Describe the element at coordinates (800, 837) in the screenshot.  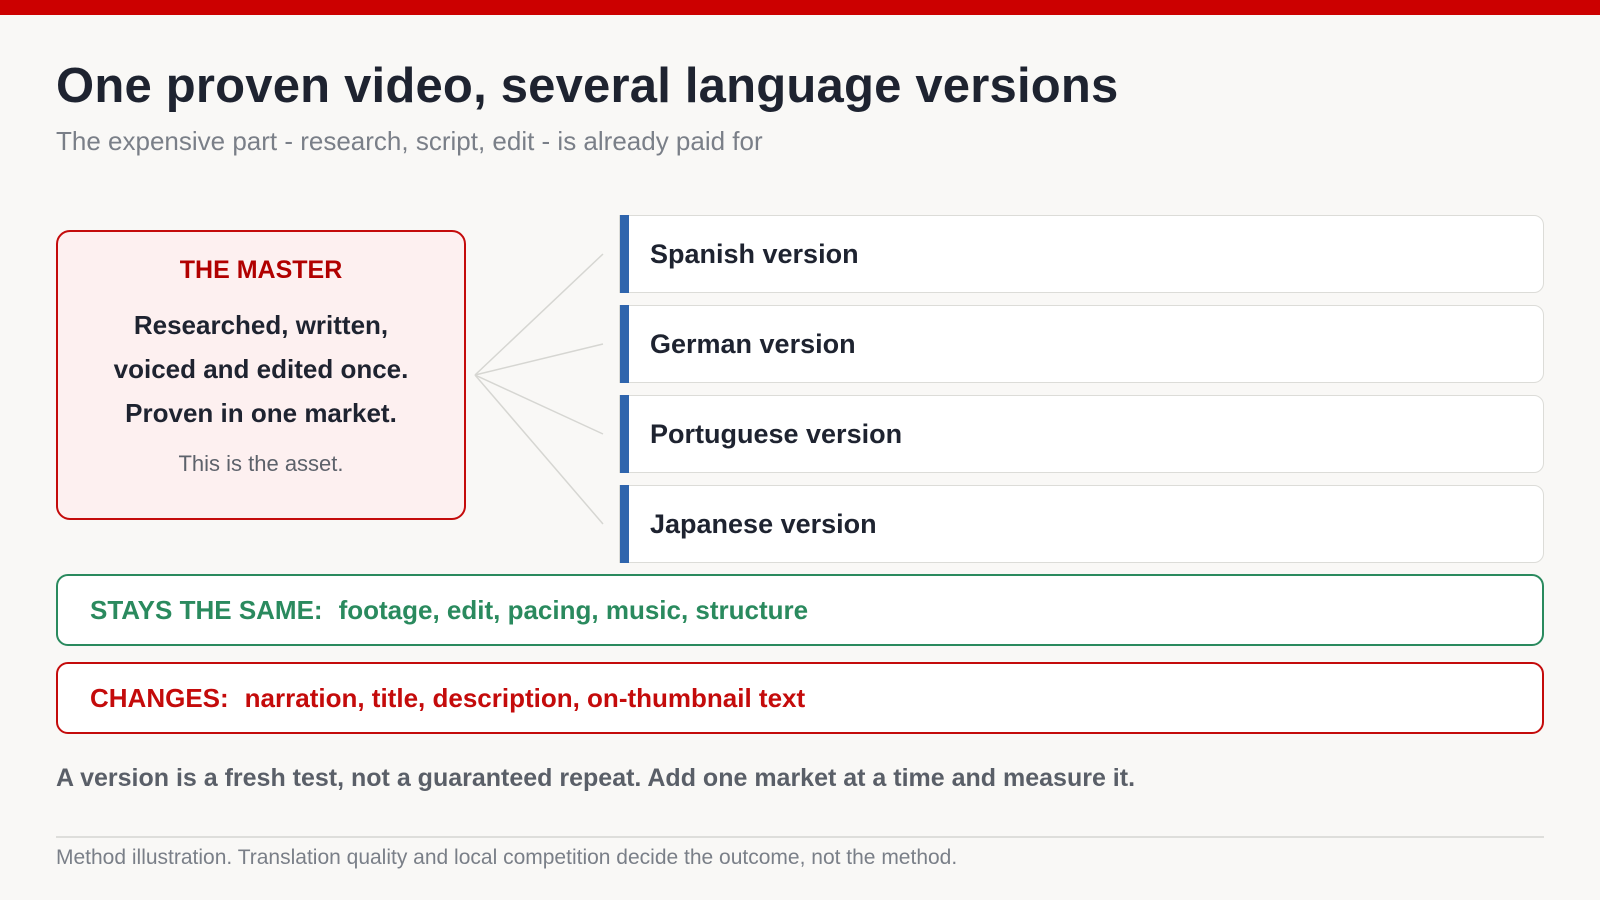
I see `footer-divider` at that location.